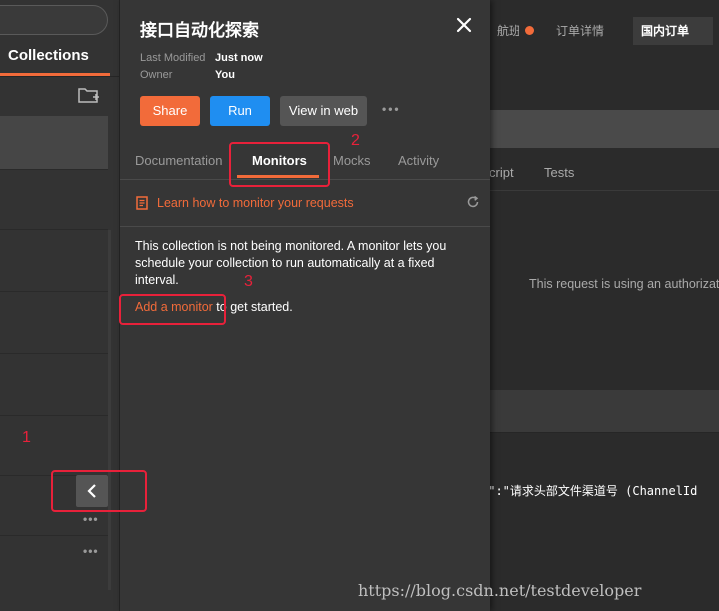  I want to click on view-in-web-button: View in web, so click(323, 111).